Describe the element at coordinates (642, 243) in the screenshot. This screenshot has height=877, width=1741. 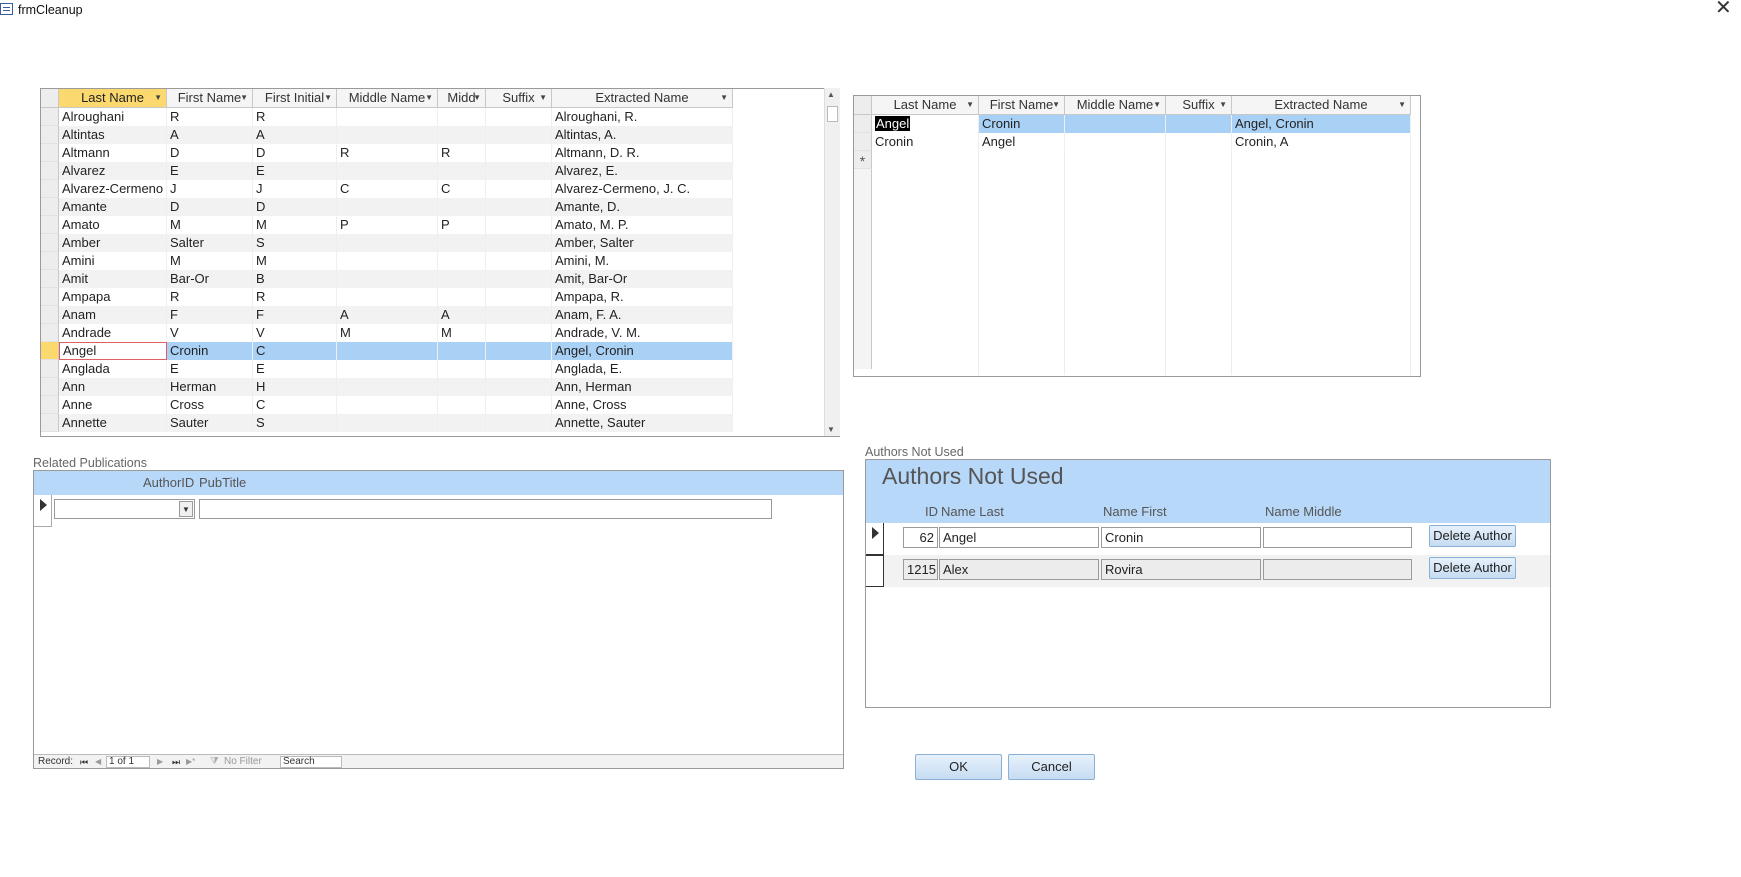
I see `cell-extracted-name: Amber, Salter` at that location.